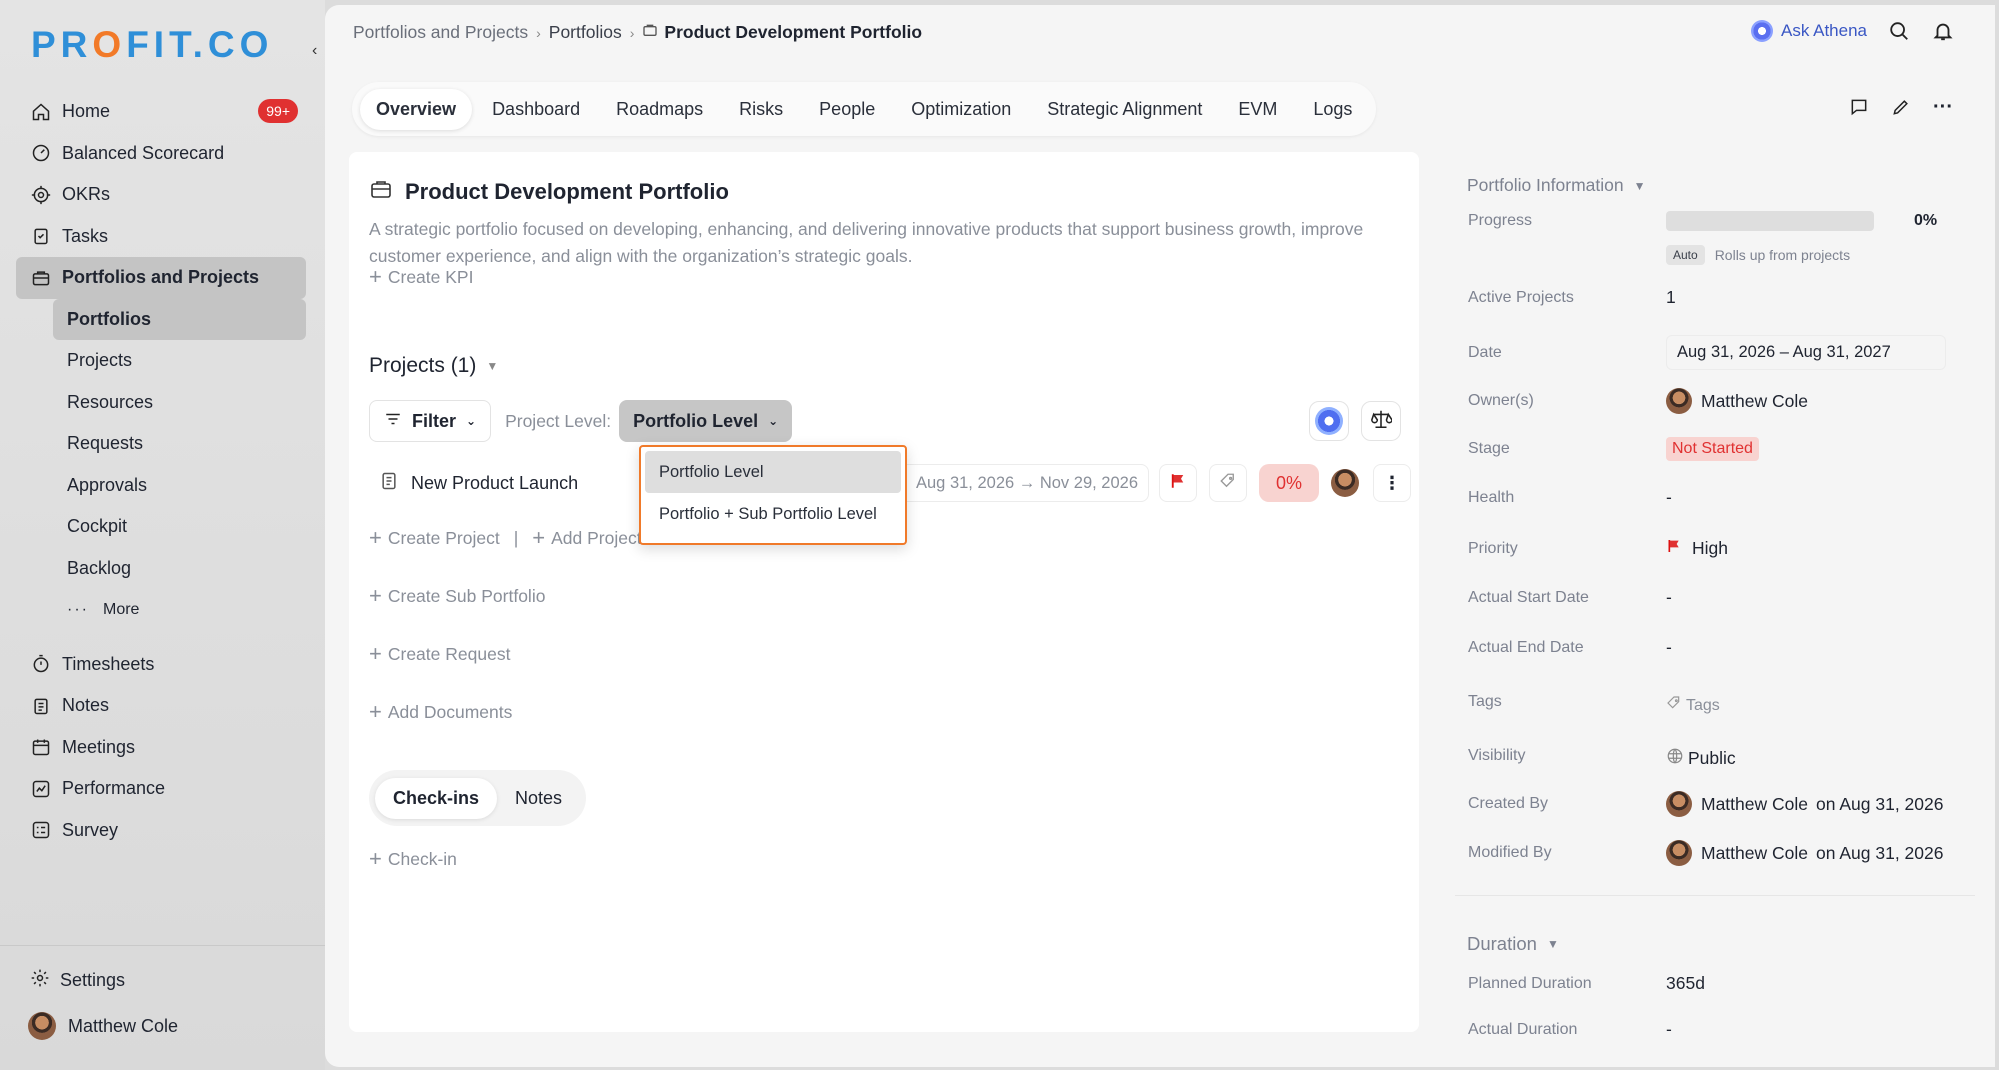 The width and height of the screenshot is (1999, 1070). I want to click on logo-o: O, so click(109, 44).